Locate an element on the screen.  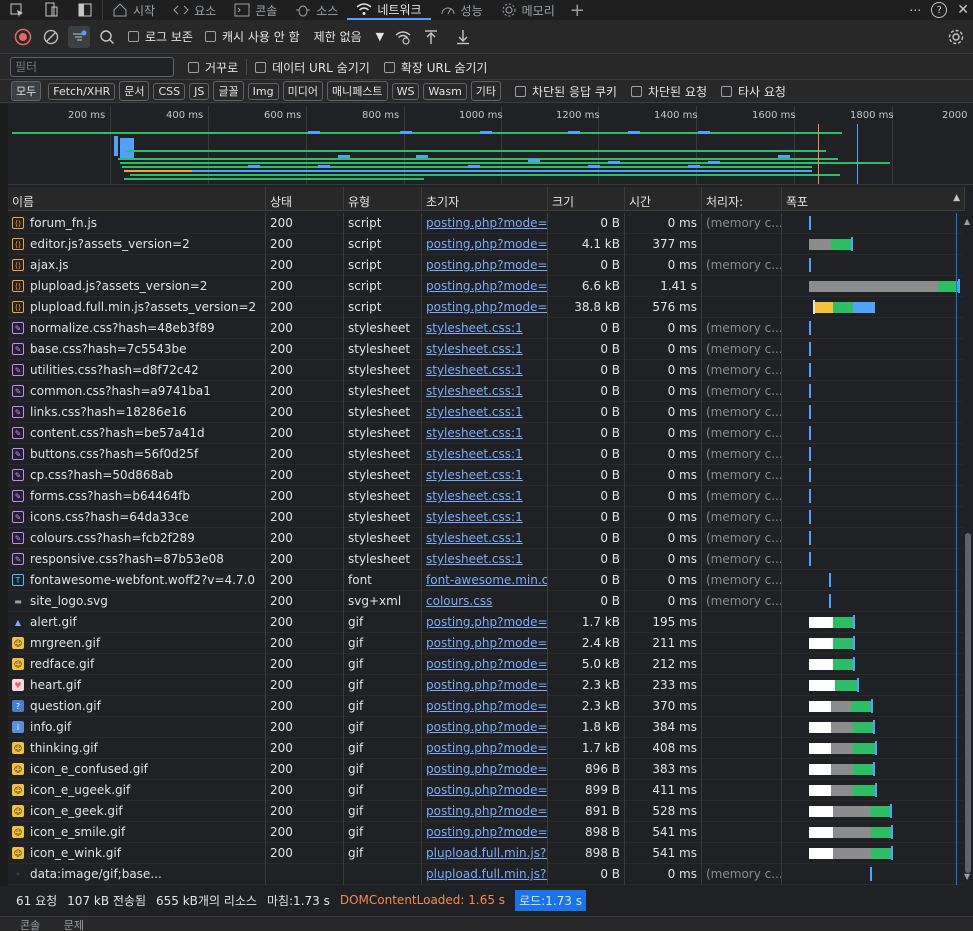
type-filter-chip: Fetch/XHR is located at coordinates (82, 91).